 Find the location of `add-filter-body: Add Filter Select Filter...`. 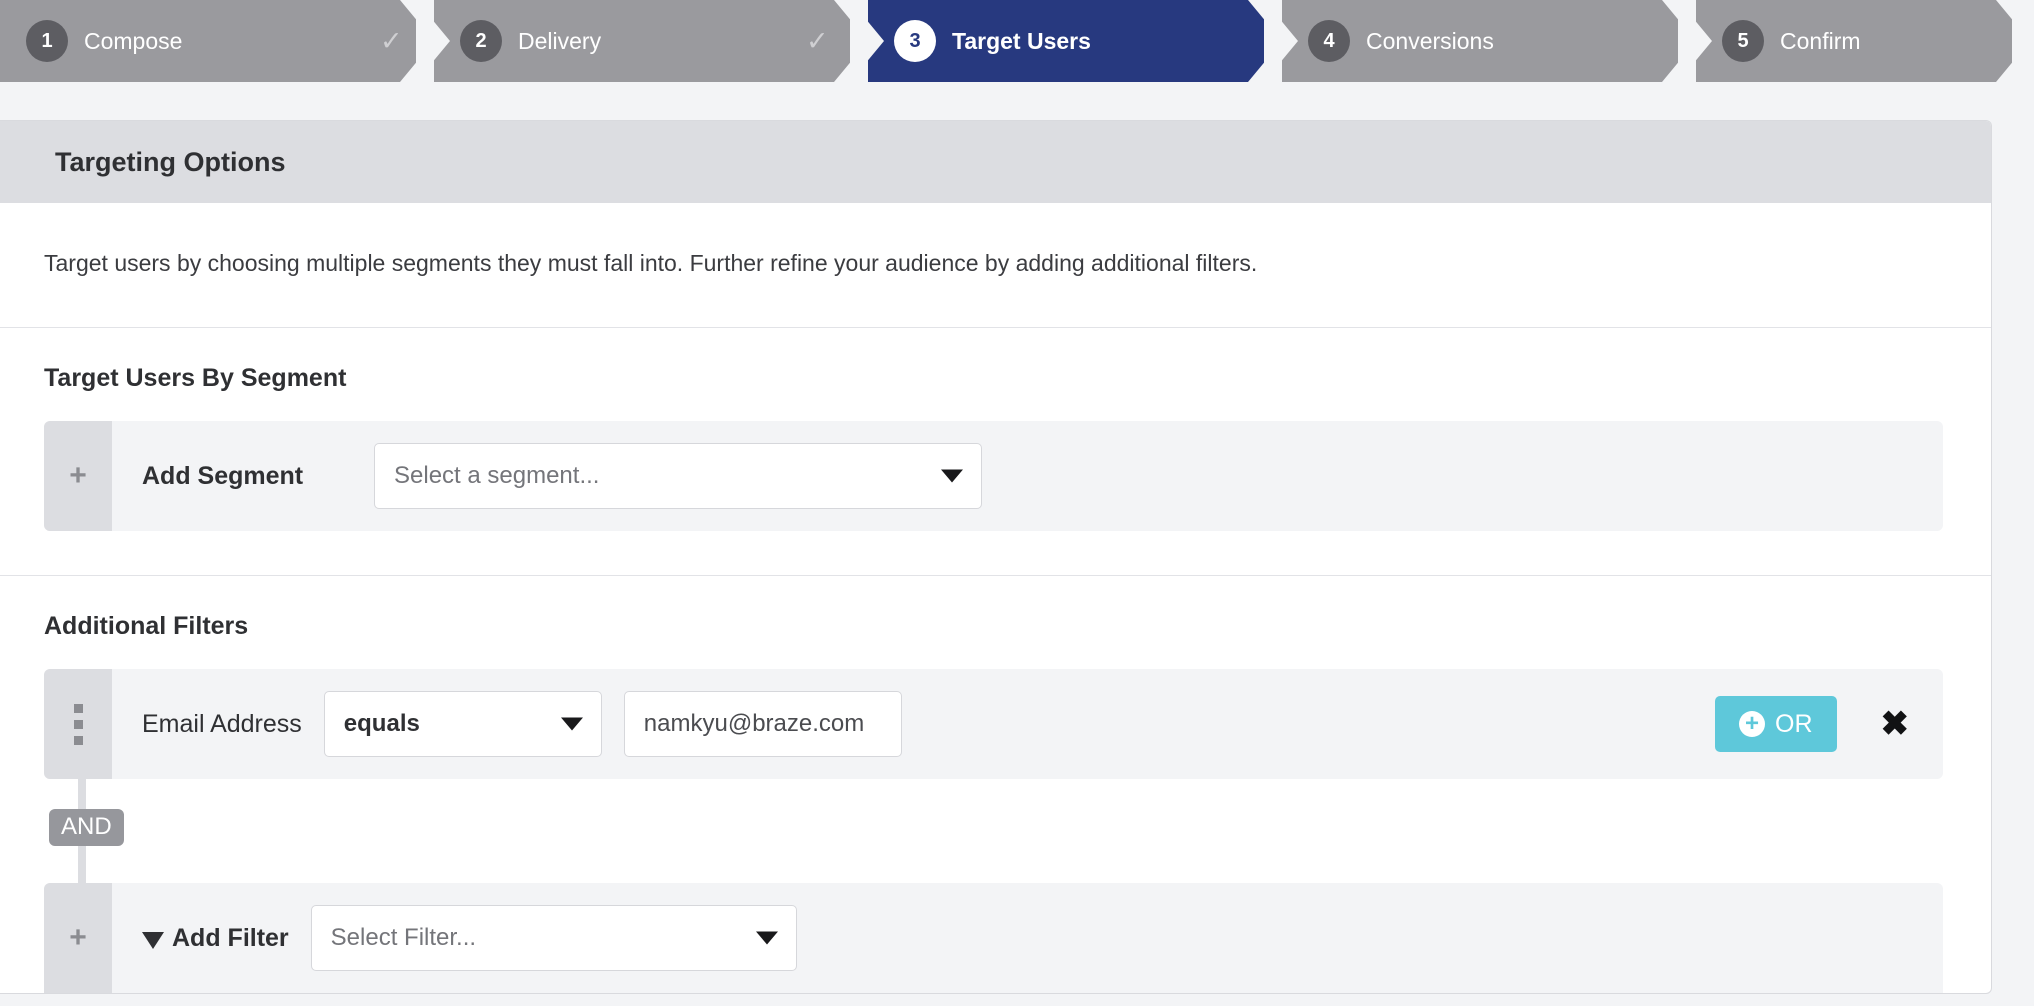

add-filter-body: Add Filter Select Filter... is located at coordinates (1027, 938).